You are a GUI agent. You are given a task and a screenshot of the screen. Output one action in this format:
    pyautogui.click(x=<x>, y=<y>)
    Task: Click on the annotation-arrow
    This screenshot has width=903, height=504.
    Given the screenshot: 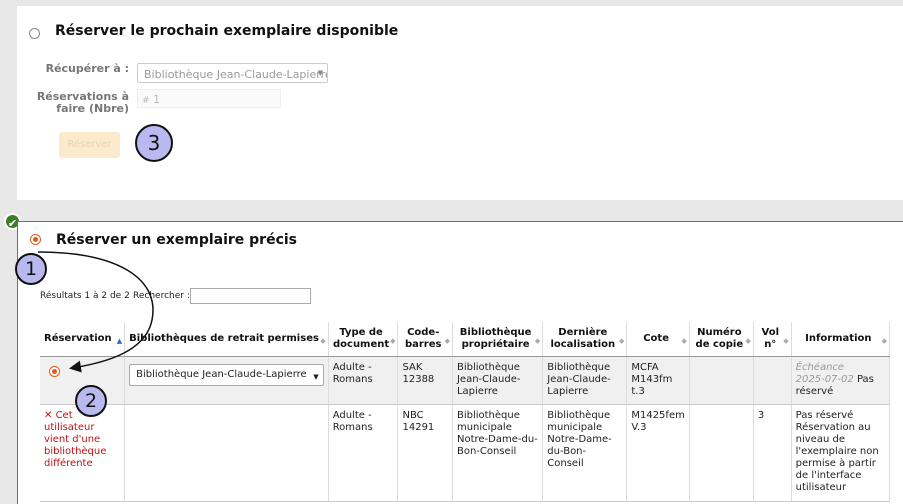 What is the action you would take?
    pyautogui.click(x=95, y=312)
    